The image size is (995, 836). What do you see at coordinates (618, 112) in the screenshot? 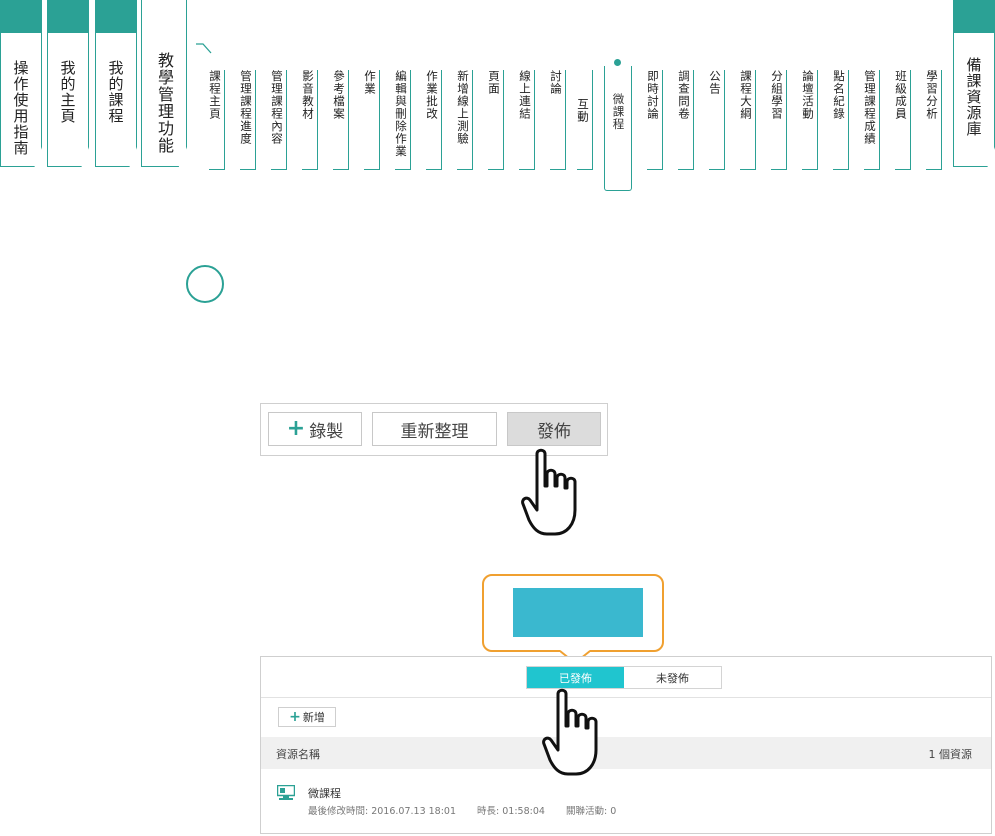
I see `subtab-label: 微課程` at bounding box center [618, 112].